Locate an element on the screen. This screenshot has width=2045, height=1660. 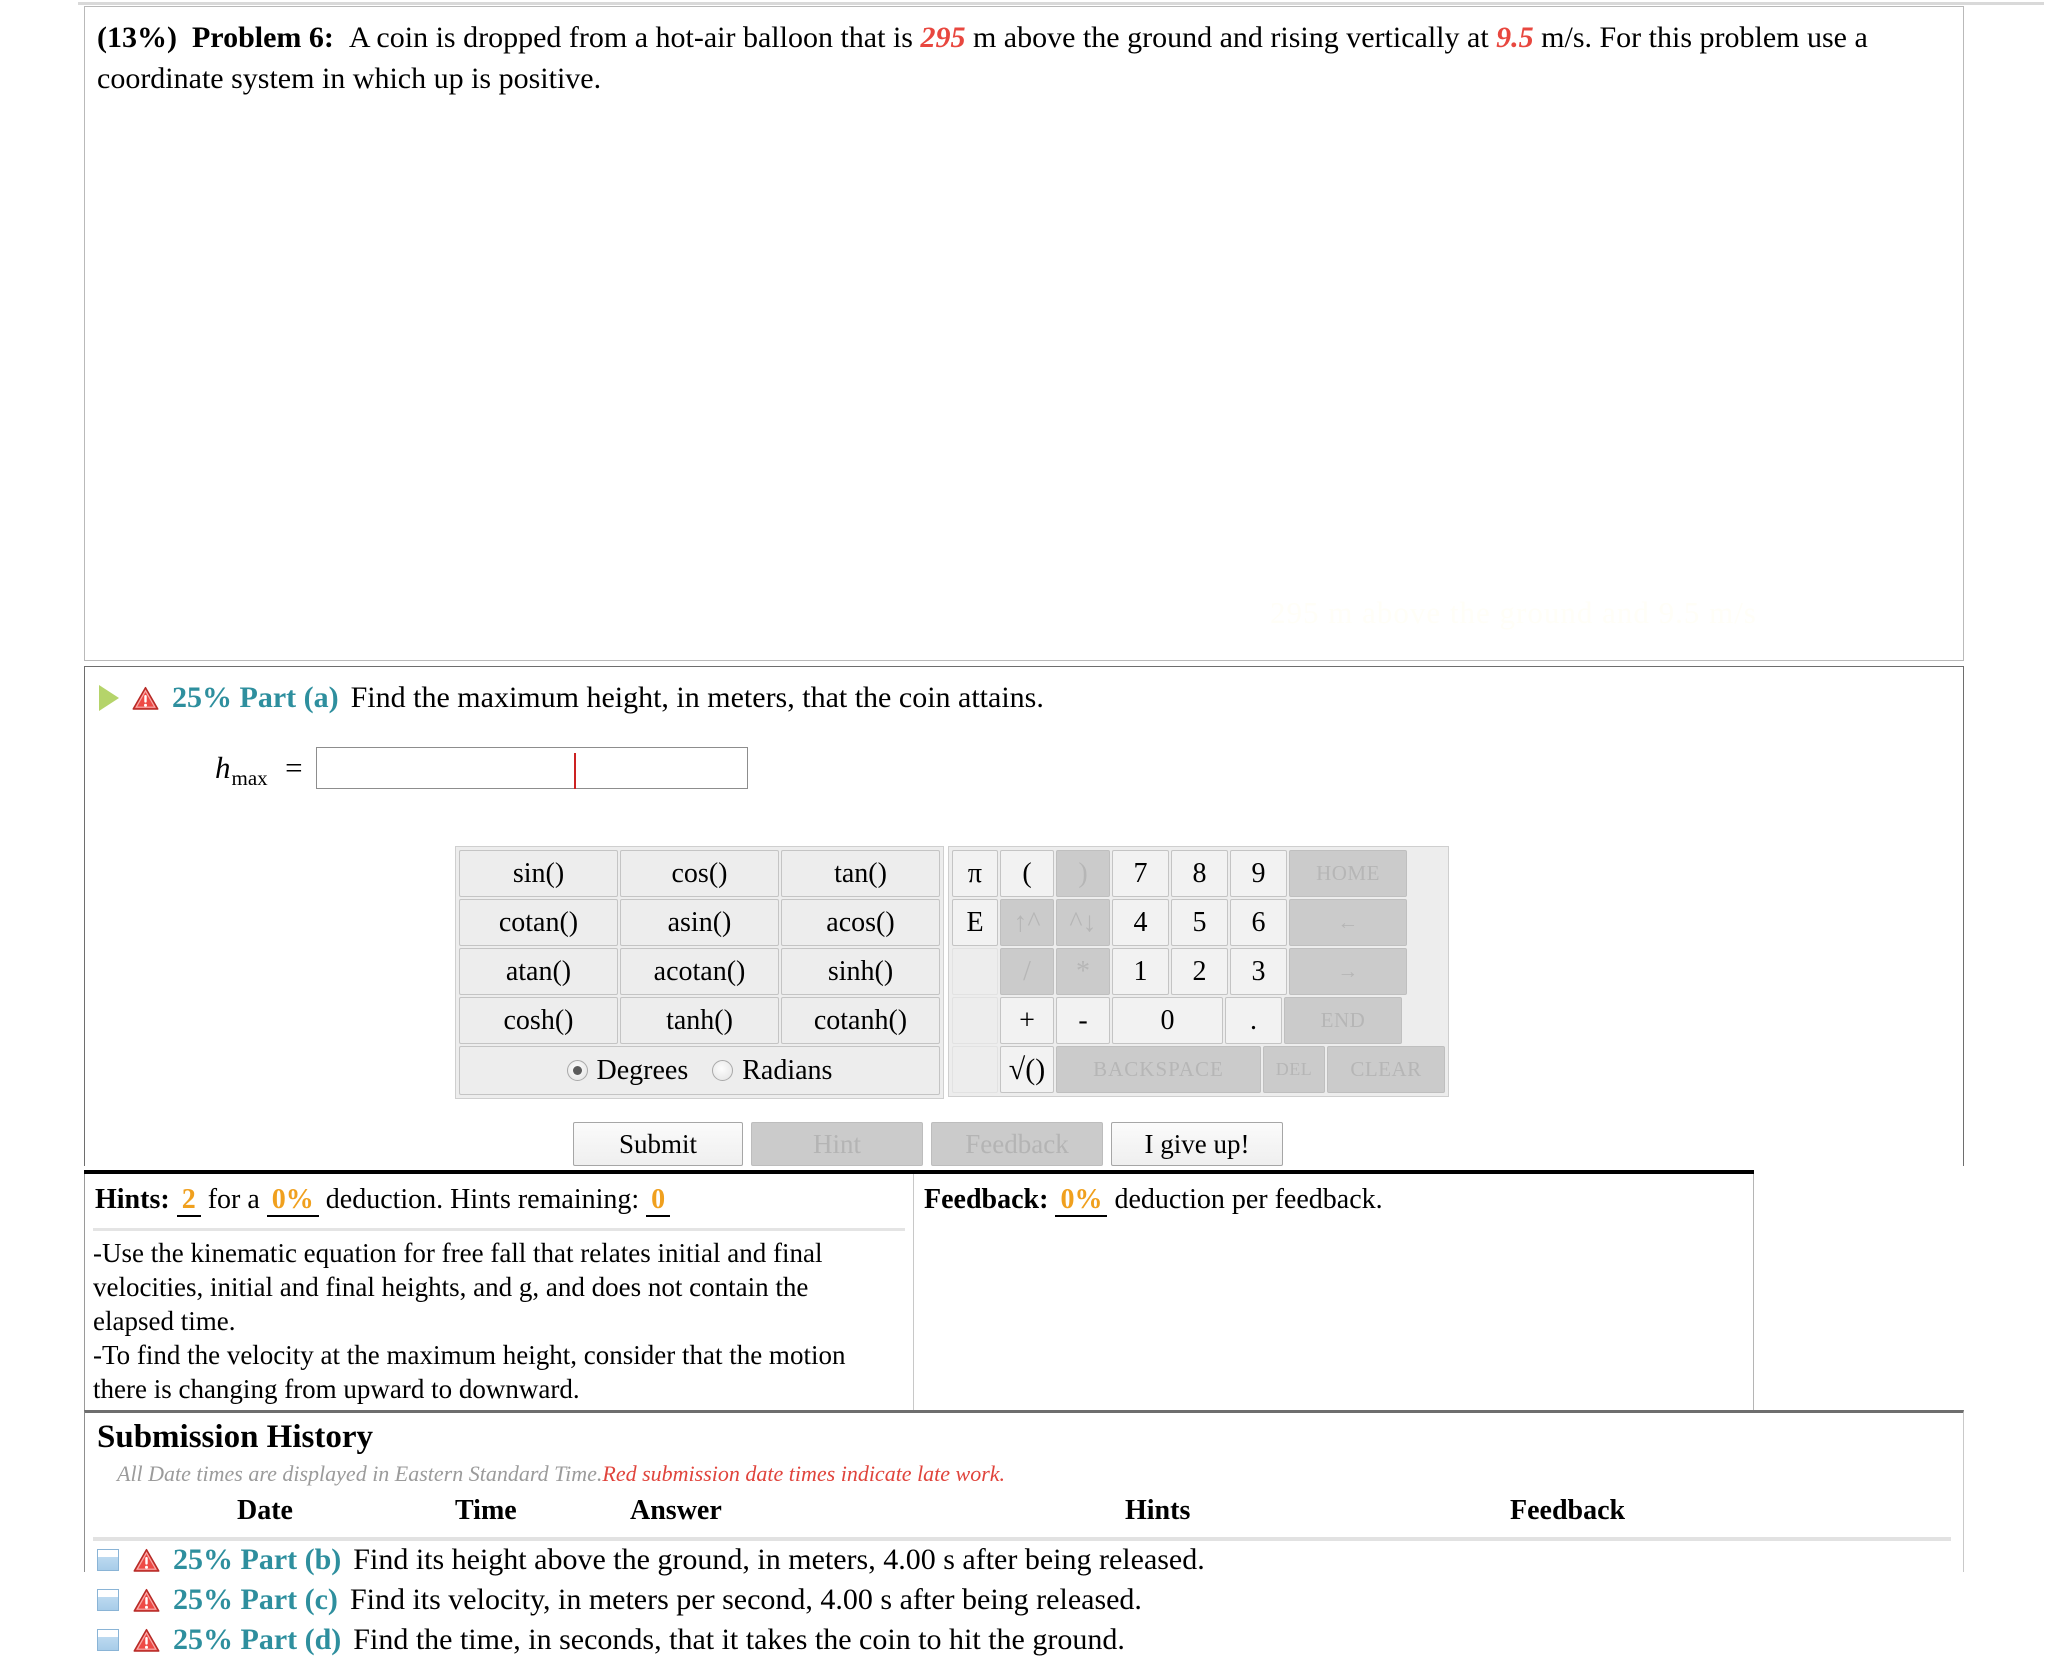
trig-row: cosh() tanh() cotanh() is located at coordinates (699, 1020).